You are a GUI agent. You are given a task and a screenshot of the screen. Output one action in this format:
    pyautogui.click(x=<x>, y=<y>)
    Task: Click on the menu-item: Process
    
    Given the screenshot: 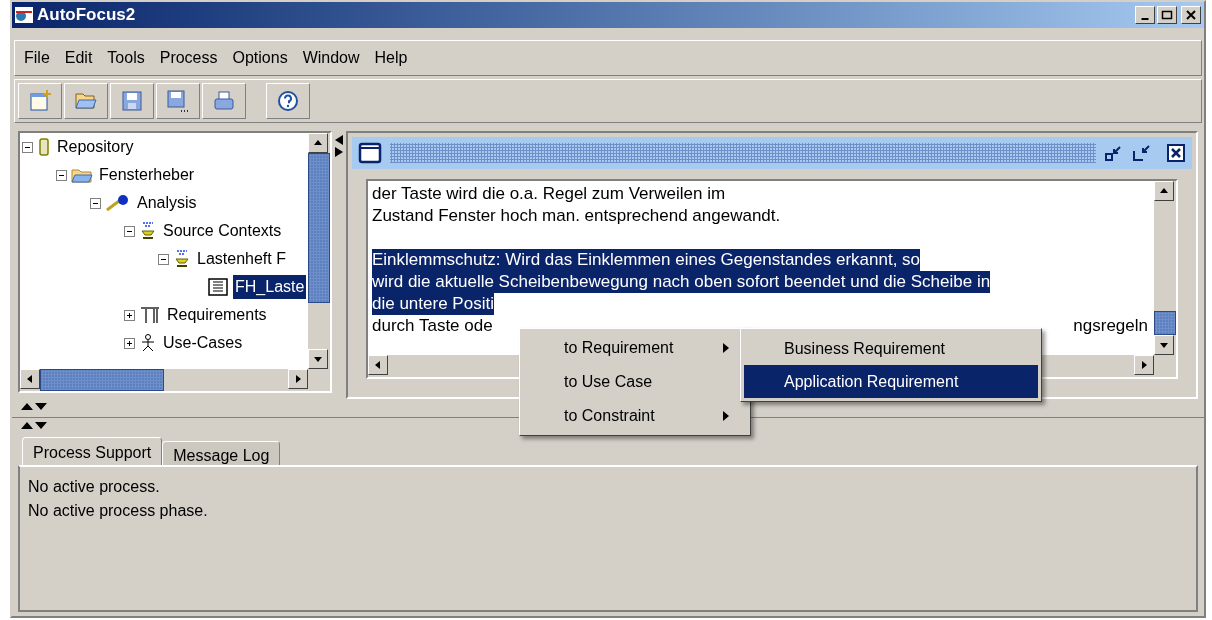 What is the action you would take?
    pyautogui.click(x=188, y=58)
    